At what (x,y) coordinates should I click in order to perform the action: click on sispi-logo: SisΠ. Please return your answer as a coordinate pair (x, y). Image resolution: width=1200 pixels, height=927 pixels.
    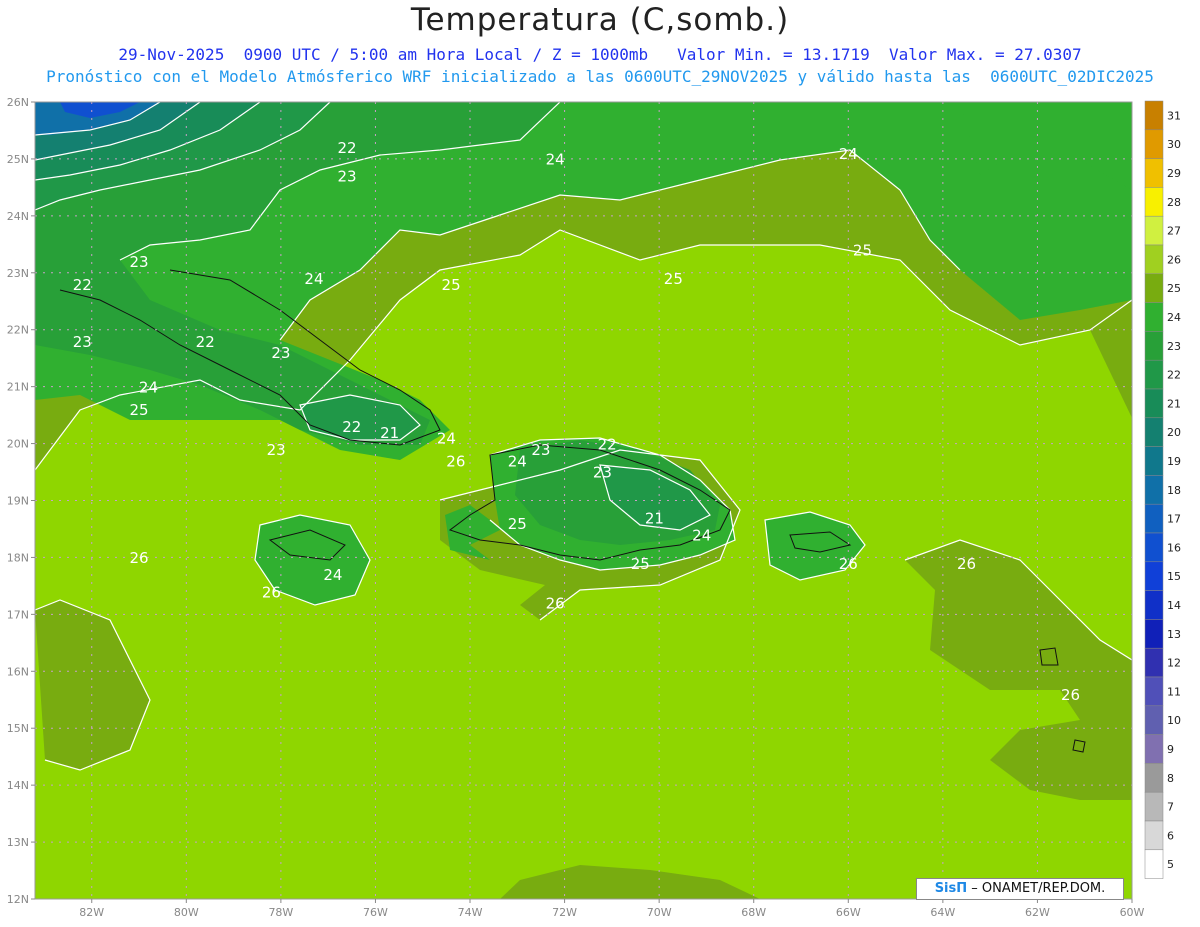
    Looking at the image, I should click on (951, 888).